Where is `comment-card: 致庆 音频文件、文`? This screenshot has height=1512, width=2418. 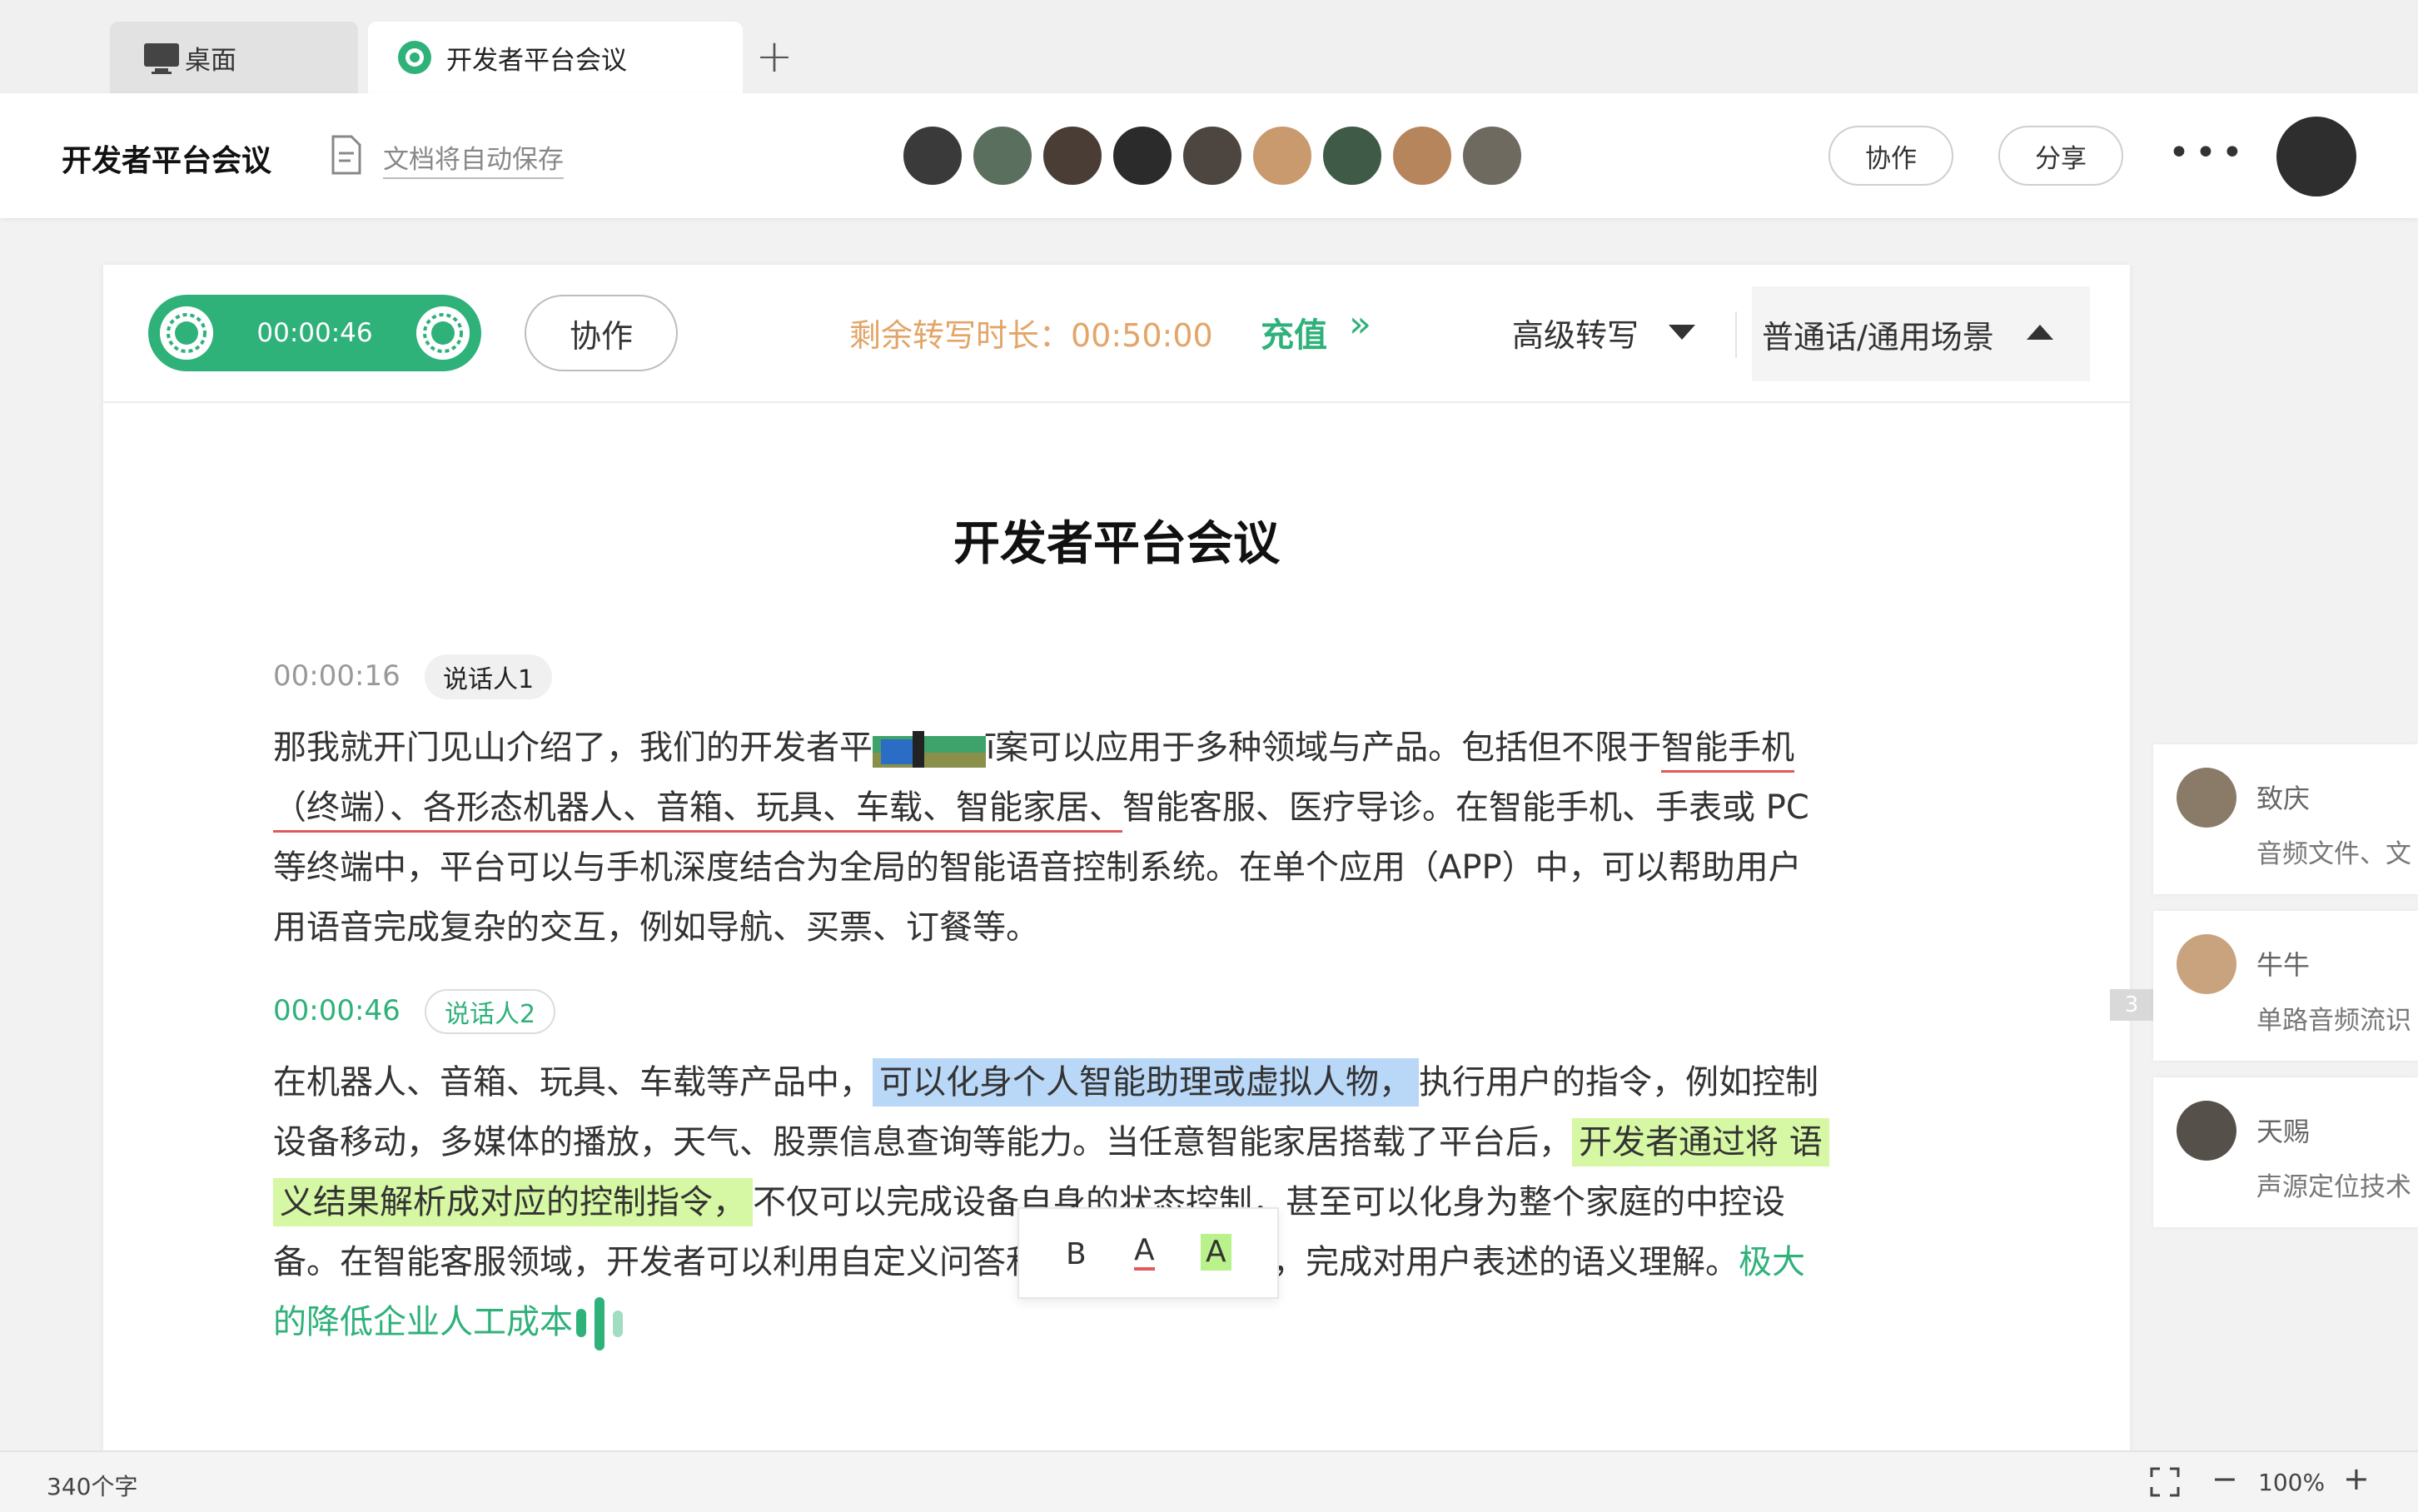
comment-card: 致庆 音频文件、文 is located at coordinates (2285, 819).